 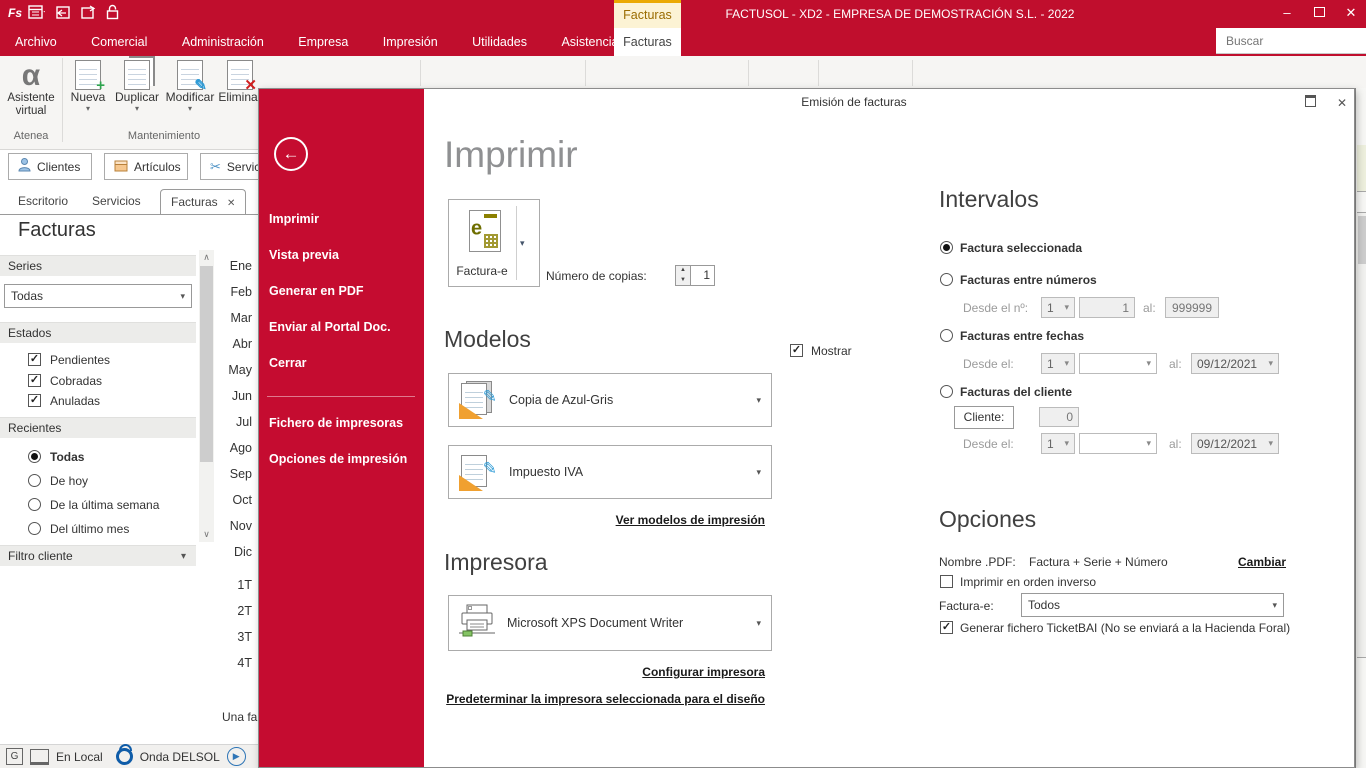 I want to click on mostrar-checkbox: ✓, so click(x=796, y=350).